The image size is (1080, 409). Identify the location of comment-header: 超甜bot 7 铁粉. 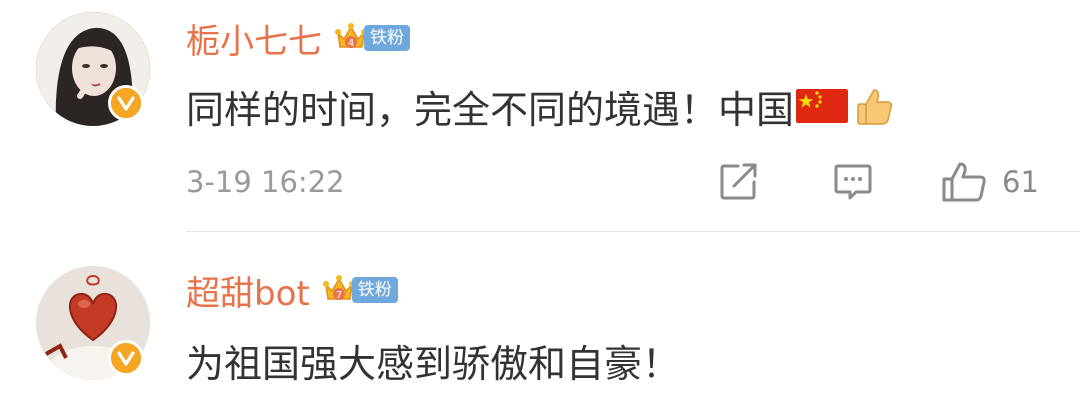
(292, 290).